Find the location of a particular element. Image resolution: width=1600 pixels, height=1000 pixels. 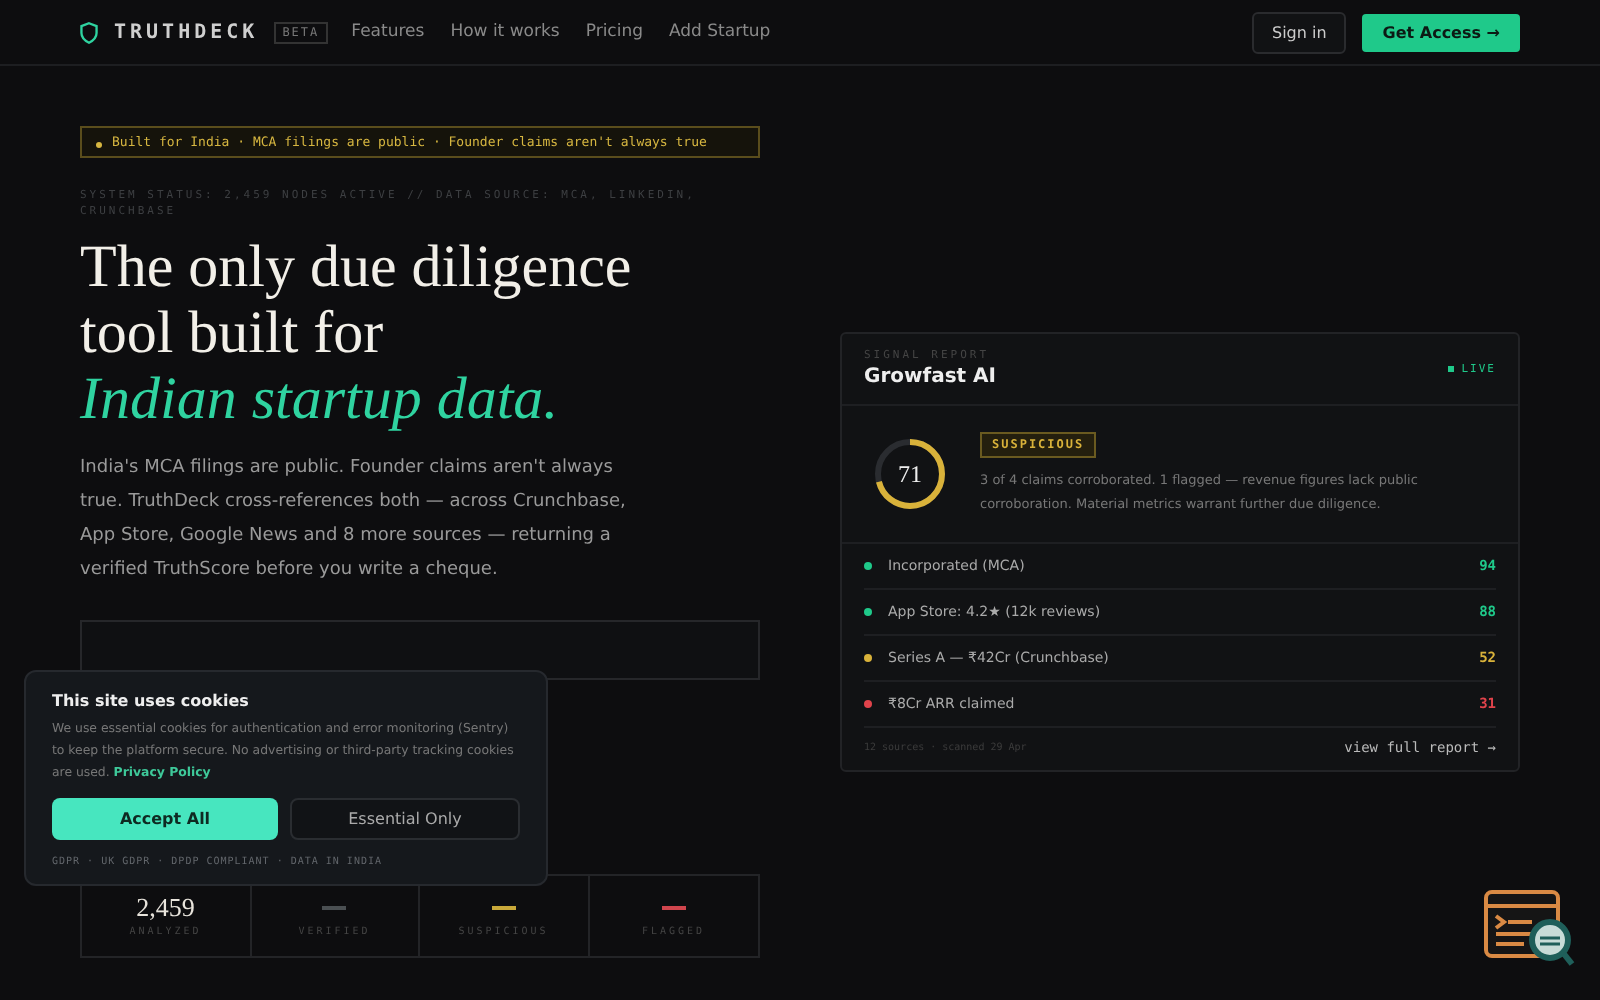

essential-only-button: Essential Only is located at coordinates (405, 819).